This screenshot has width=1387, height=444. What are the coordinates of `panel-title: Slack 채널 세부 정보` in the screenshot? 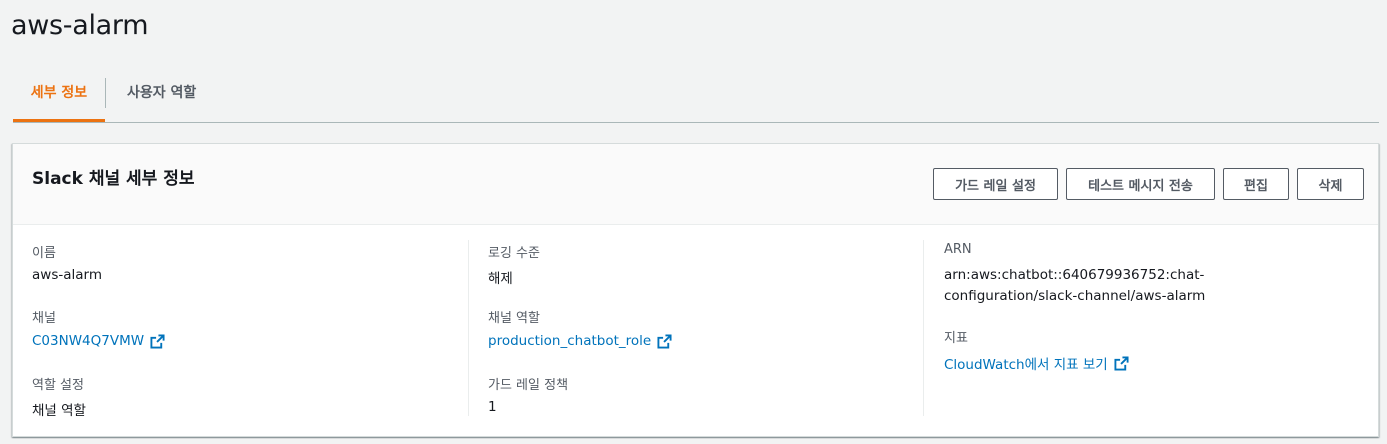 It's located at (113, 179).